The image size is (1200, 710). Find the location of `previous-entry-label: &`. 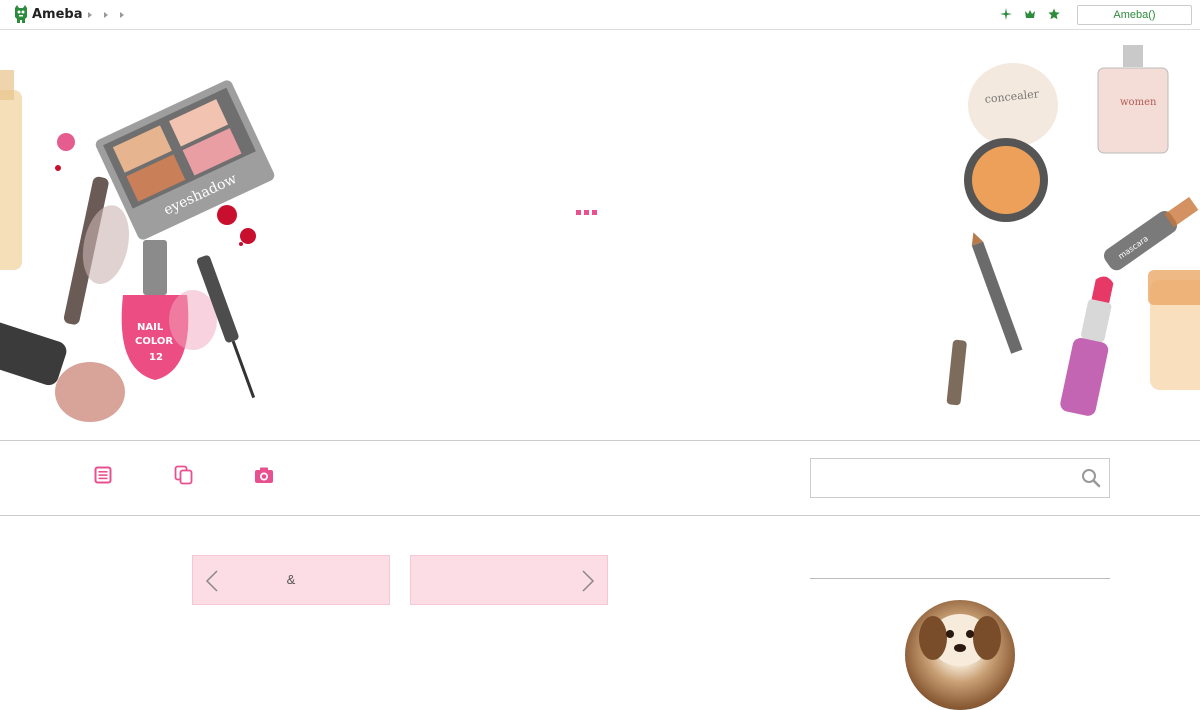

previous-entry-label: & is located at coordinates (291, 579).